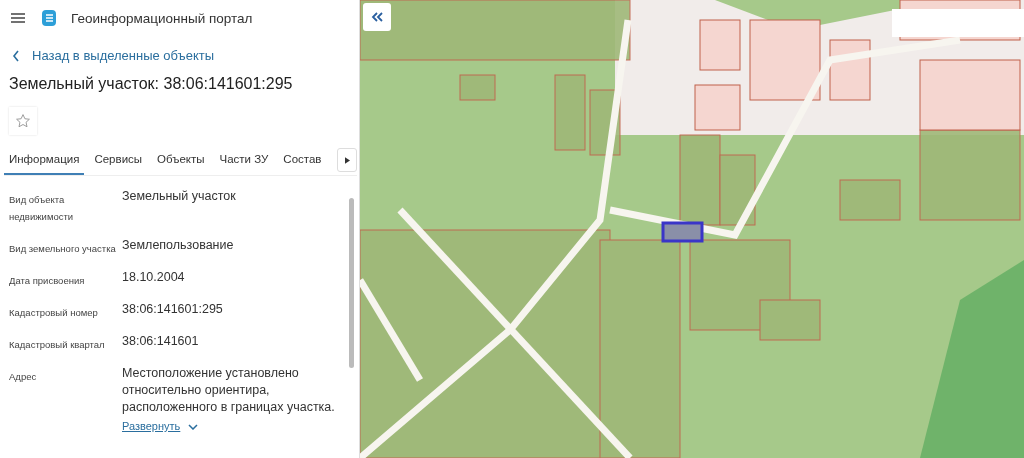  I want to click on star-icon, so click(23, 121).